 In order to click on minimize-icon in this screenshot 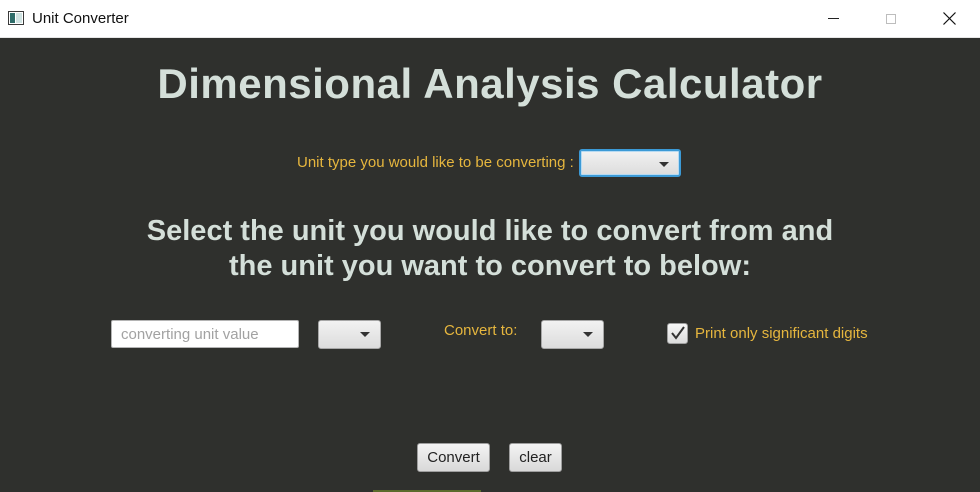, I will do `click(833, 18)`.